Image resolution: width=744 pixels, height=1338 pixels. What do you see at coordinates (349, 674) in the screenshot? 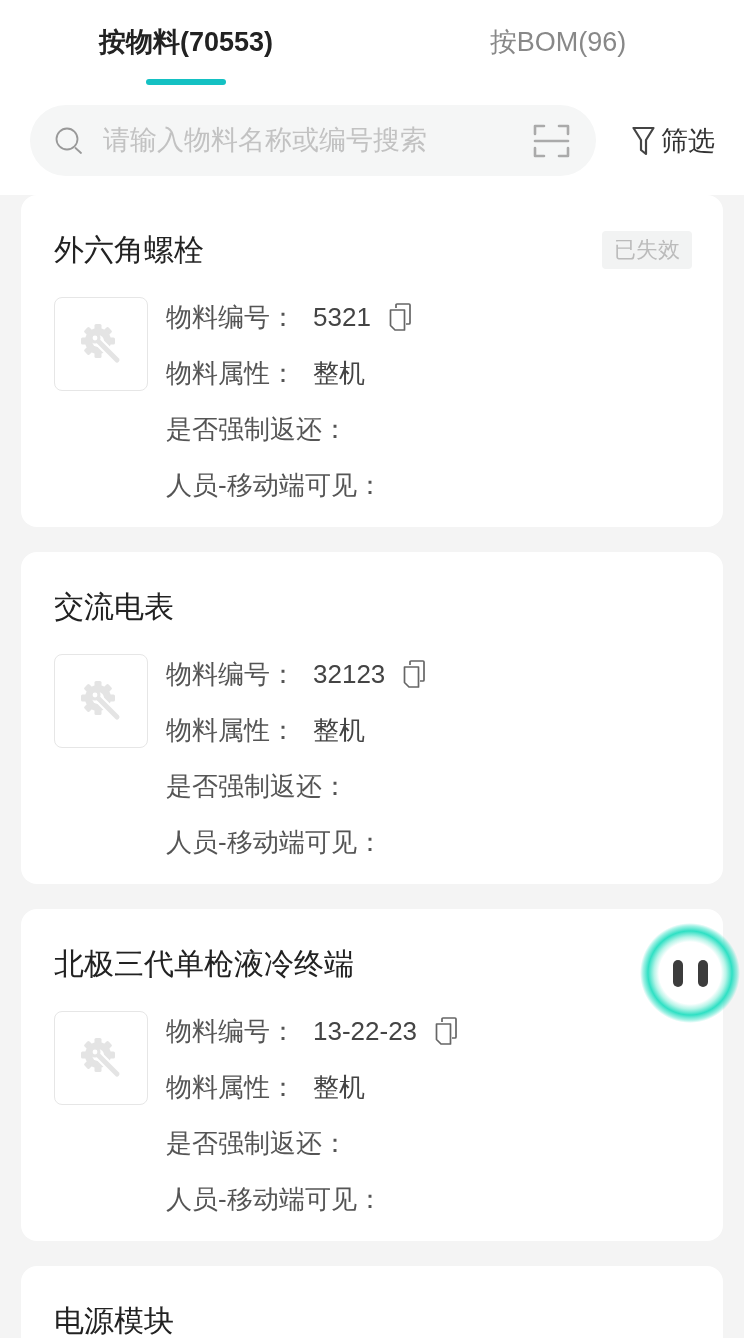
I see `field-value: 32123` at bounding box center [349, 674].